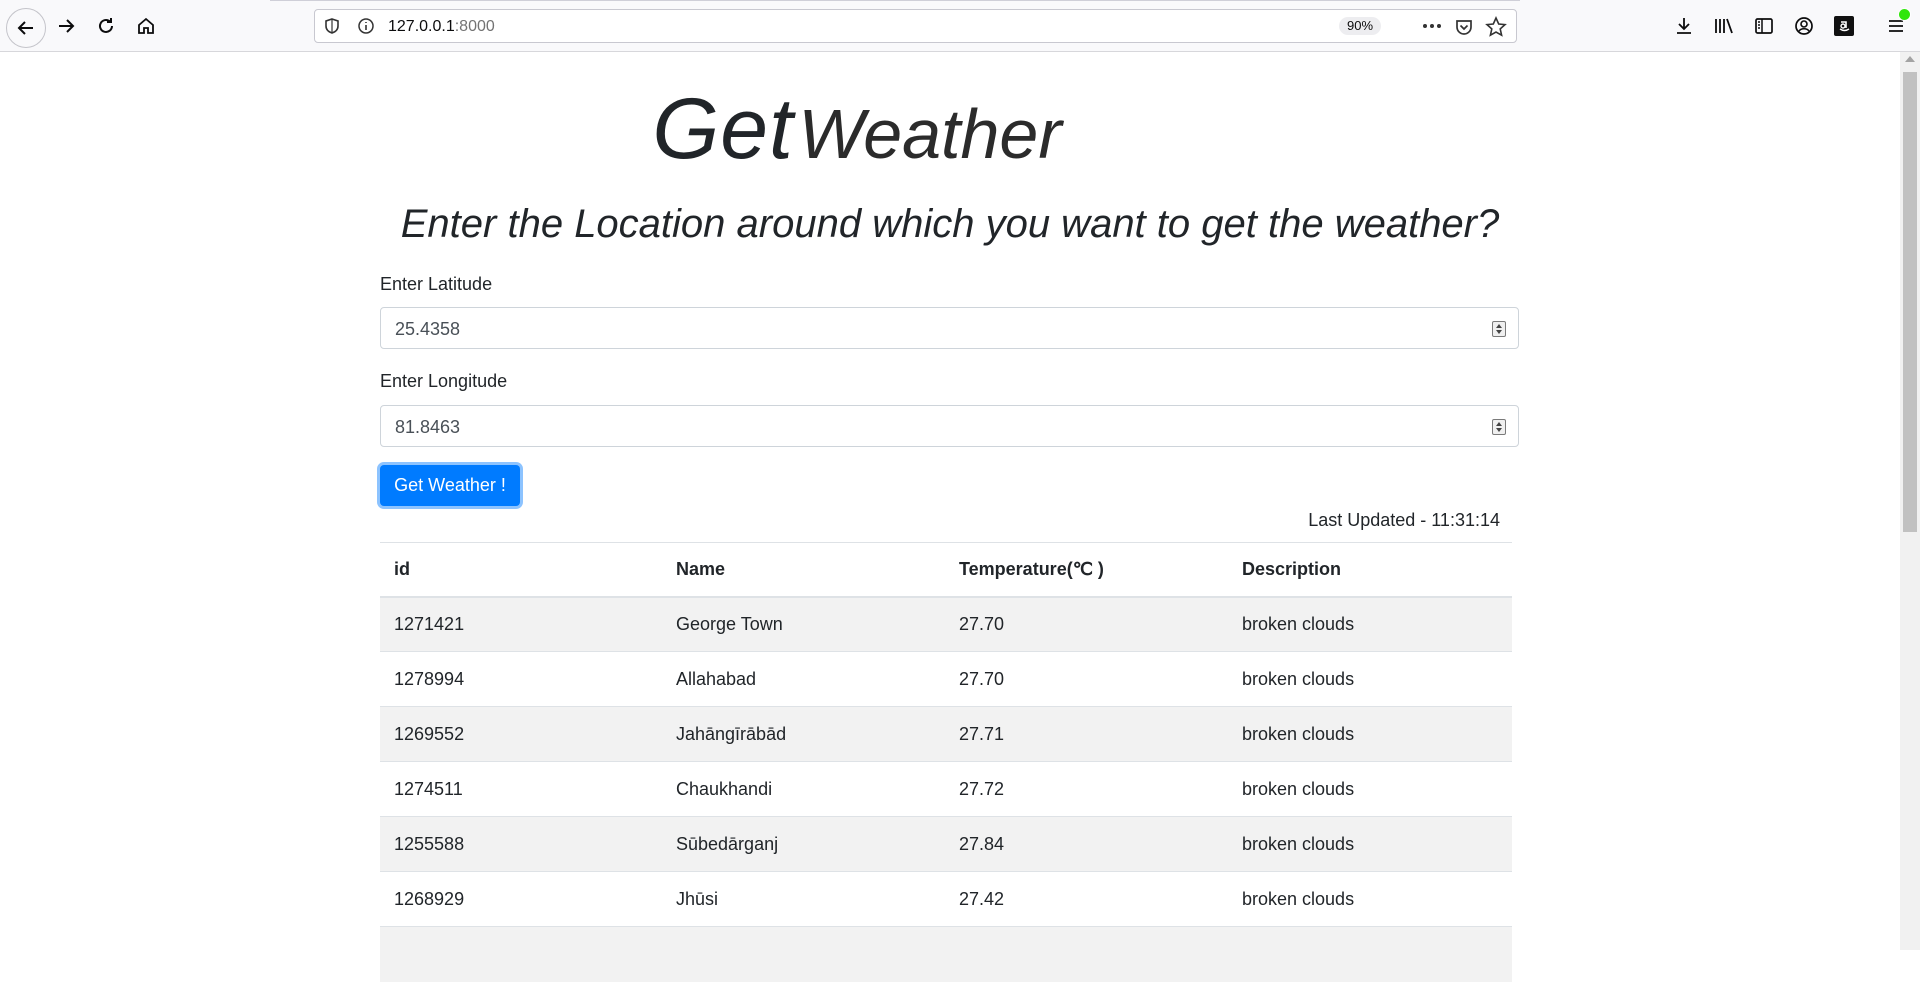 This screenshot has height=982, width=1920. I want to click on browser-toolbar: 127.0.0.1:8000 90%, so click(960, 26).